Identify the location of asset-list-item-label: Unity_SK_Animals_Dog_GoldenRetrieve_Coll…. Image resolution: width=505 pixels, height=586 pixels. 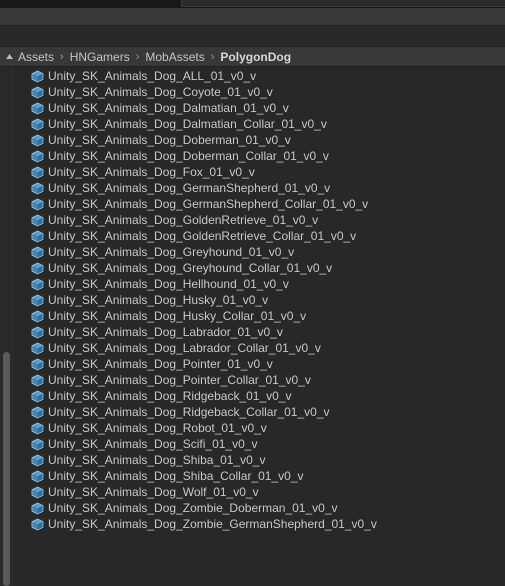
(202, 236).